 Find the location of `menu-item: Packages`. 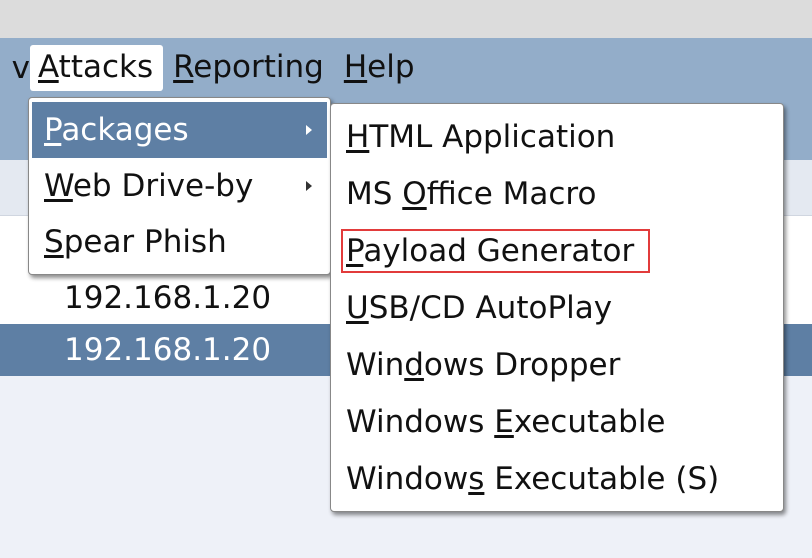

menu-item: Packages is located at coordinates (179, 130).